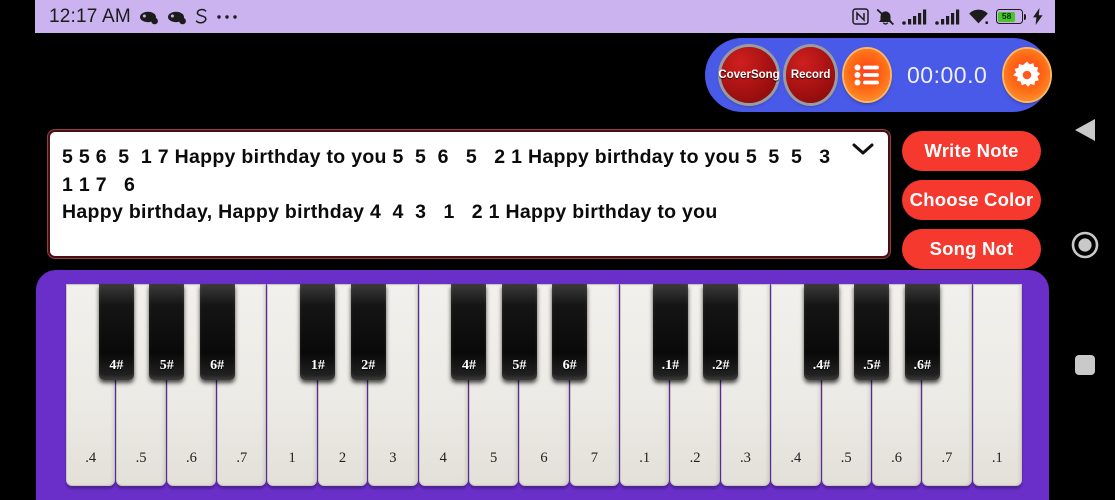 The image size is (1115, 500). I want to click on white-key-label: 4, so click(443, 458).